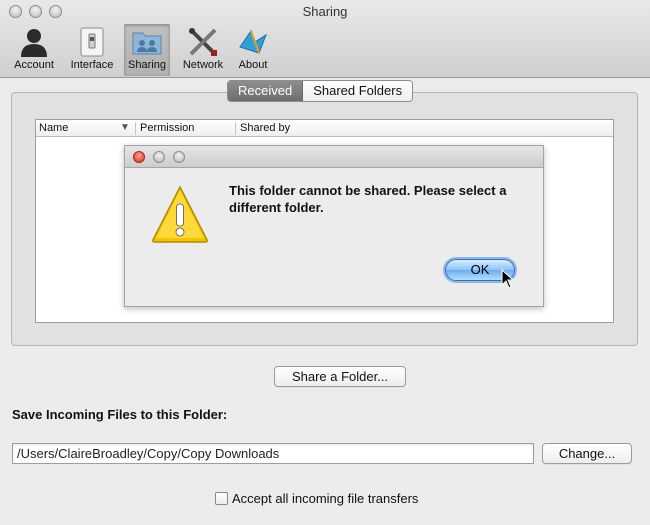  I want to click on about-icon, so click(253, 41).